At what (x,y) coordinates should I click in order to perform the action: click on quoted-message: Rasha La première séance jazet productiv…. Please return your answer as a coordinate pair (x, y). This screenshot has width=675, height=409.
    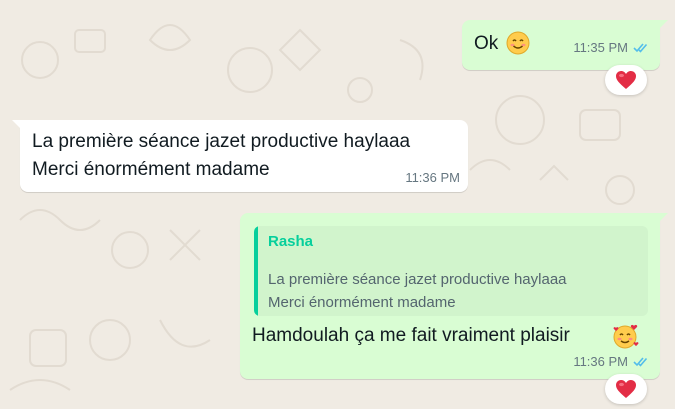
    Looking at the image, I should click on (451, 271).